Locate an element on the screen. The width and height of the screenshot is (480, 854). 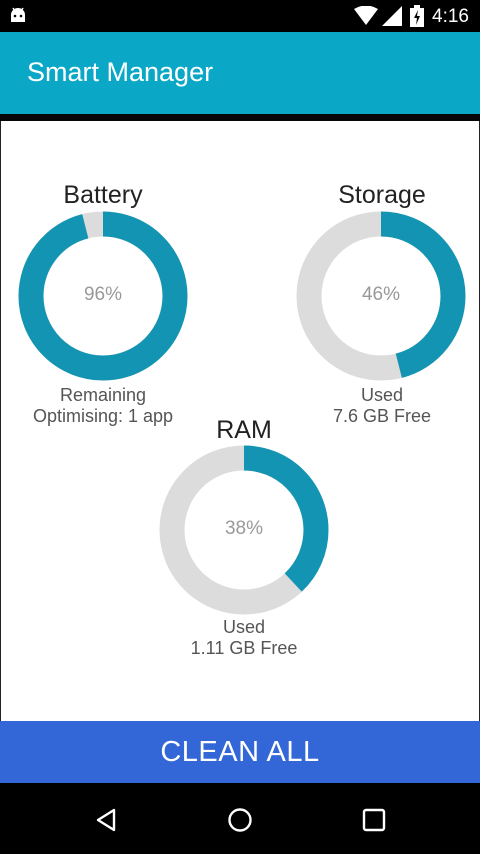
ram-percent: 38% is located at coordinates (244, 528).